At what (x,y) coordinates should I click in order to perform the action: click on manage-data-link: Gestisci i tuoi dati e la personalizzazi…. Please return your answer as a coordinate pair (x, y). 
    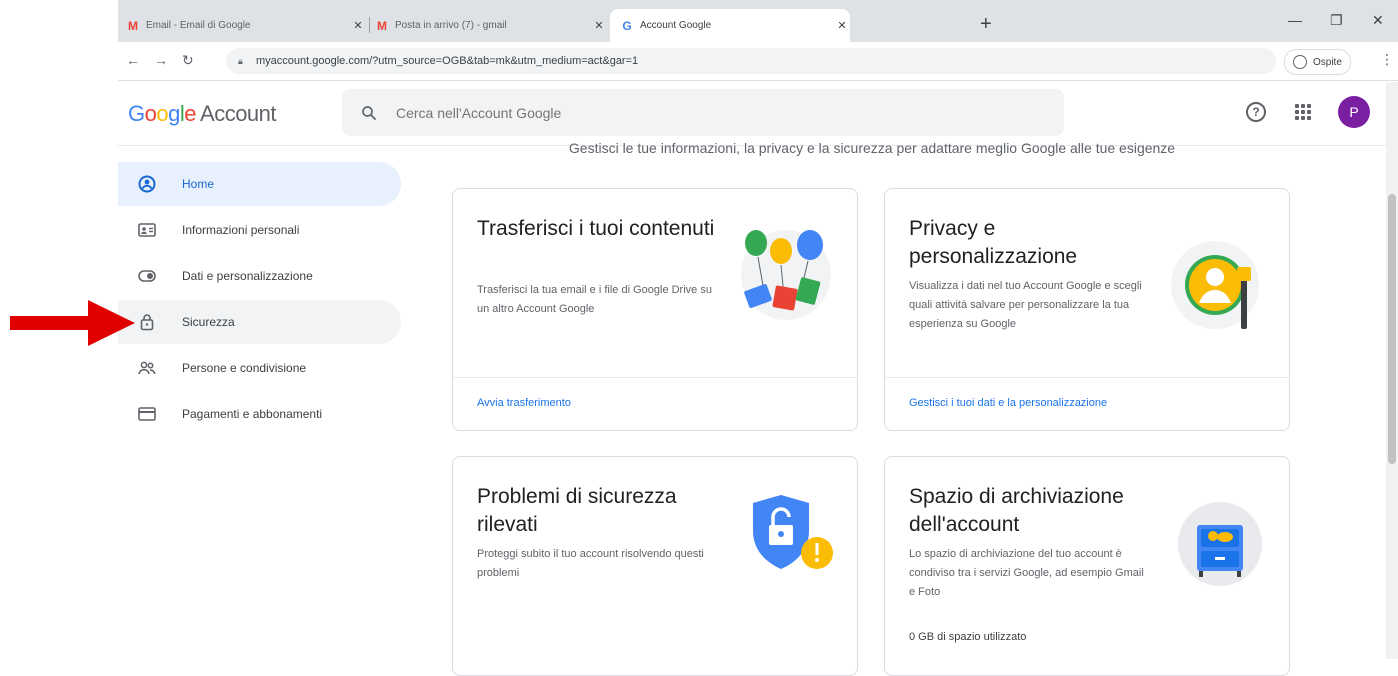
    Looking at the image, I should click on (1008, 403).